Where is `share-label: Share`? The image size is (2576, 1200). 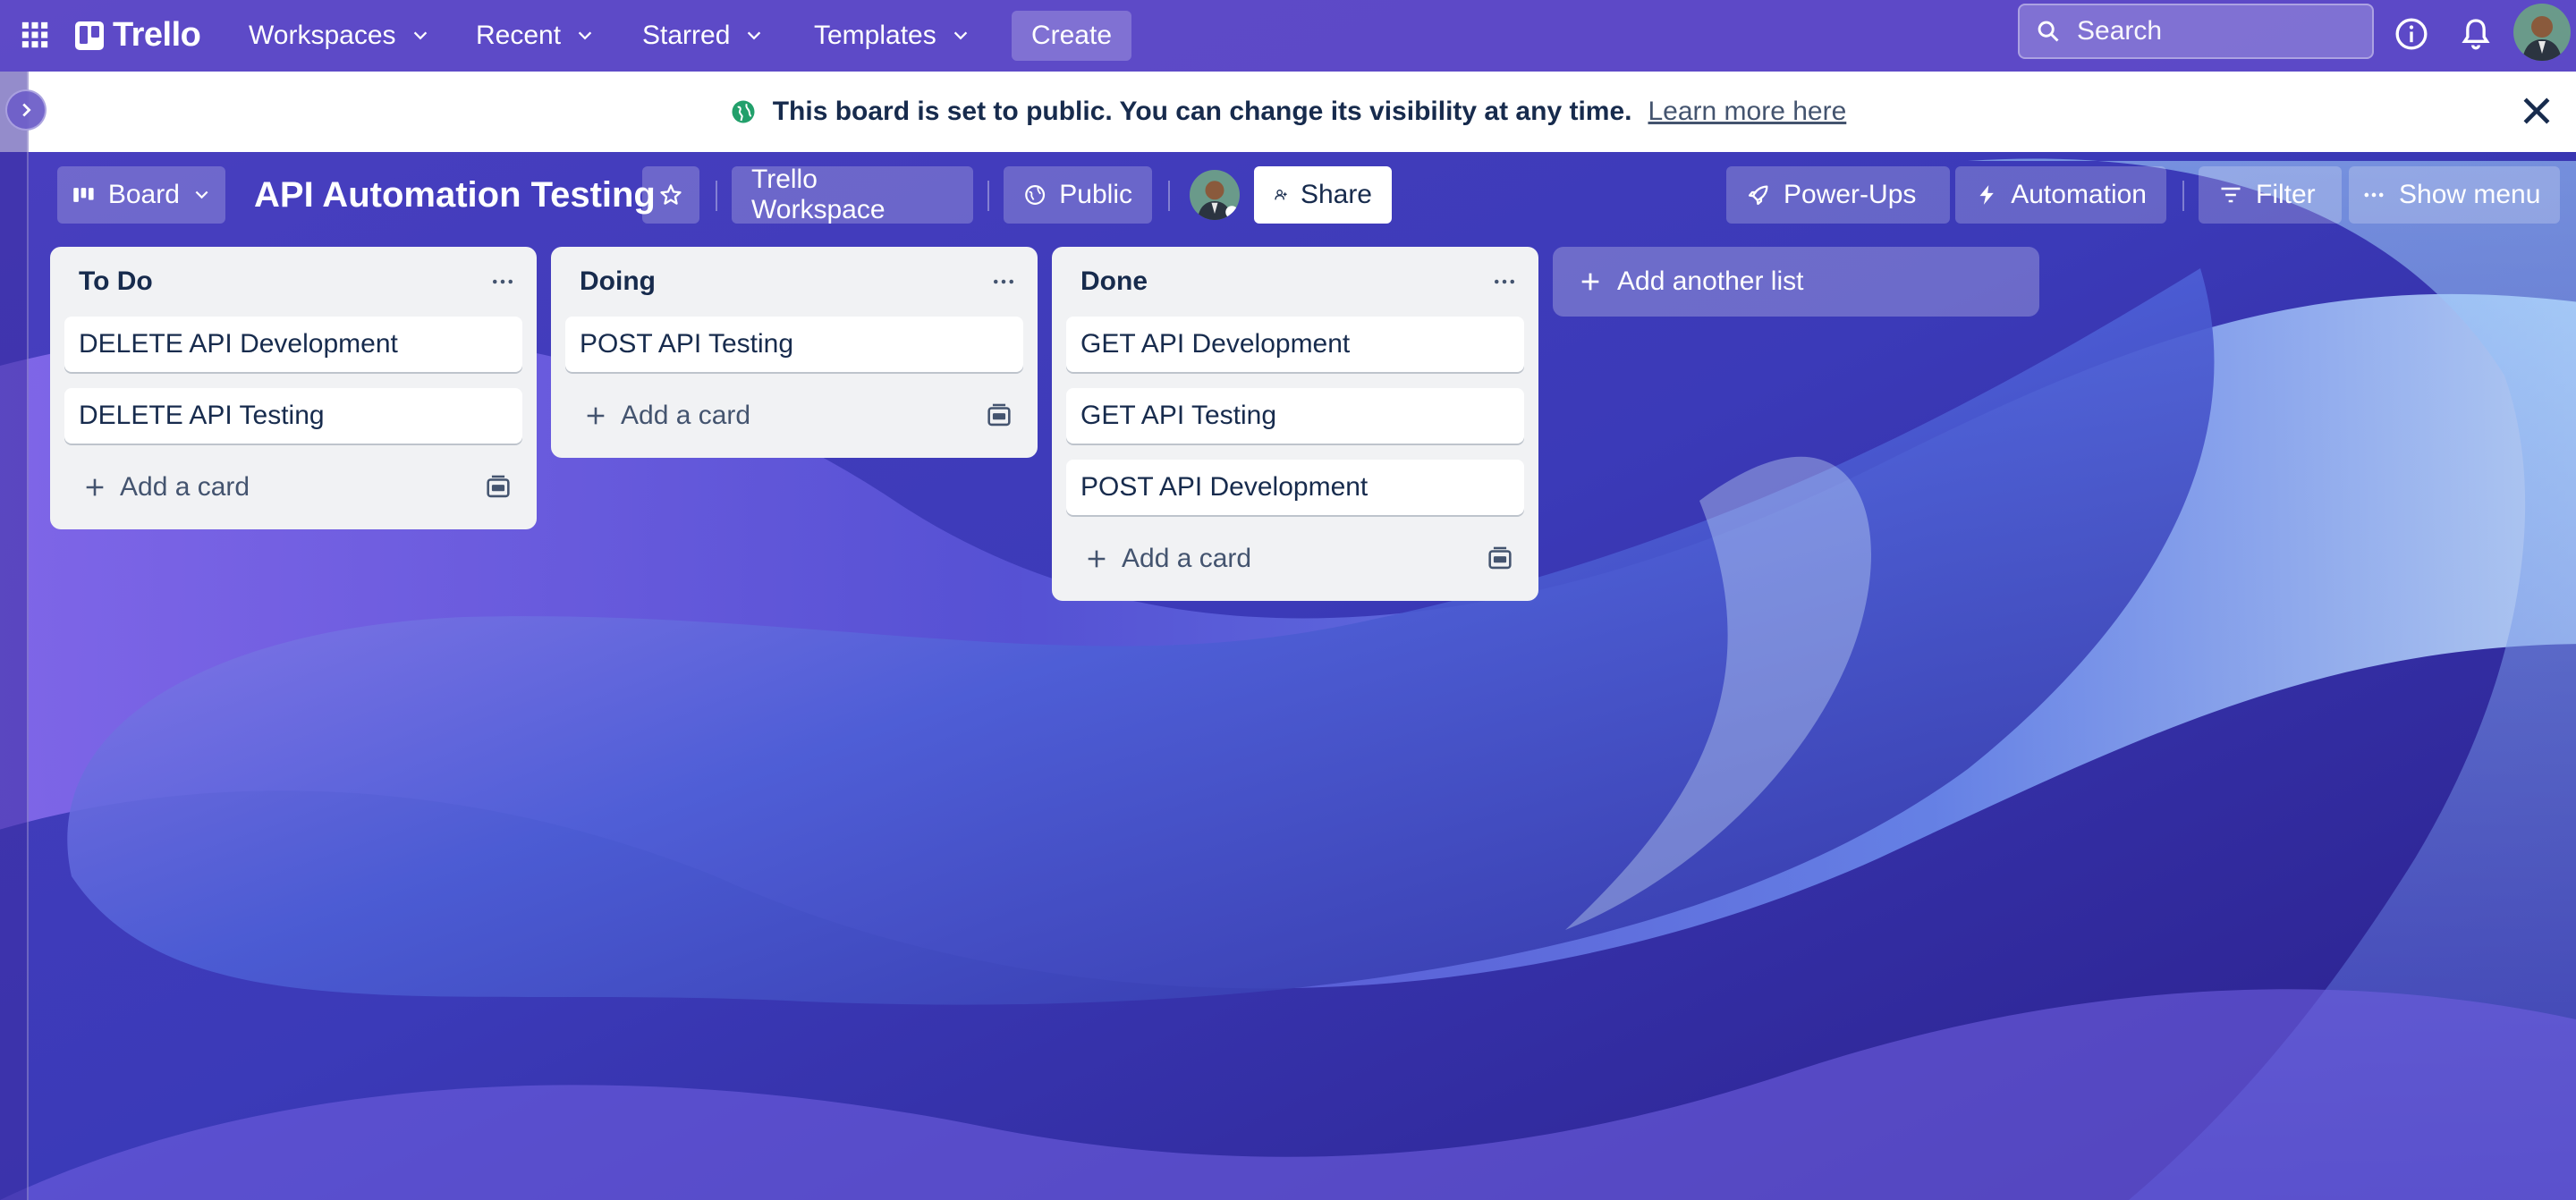
share-label: Share is located at coordinates (1336, 195).